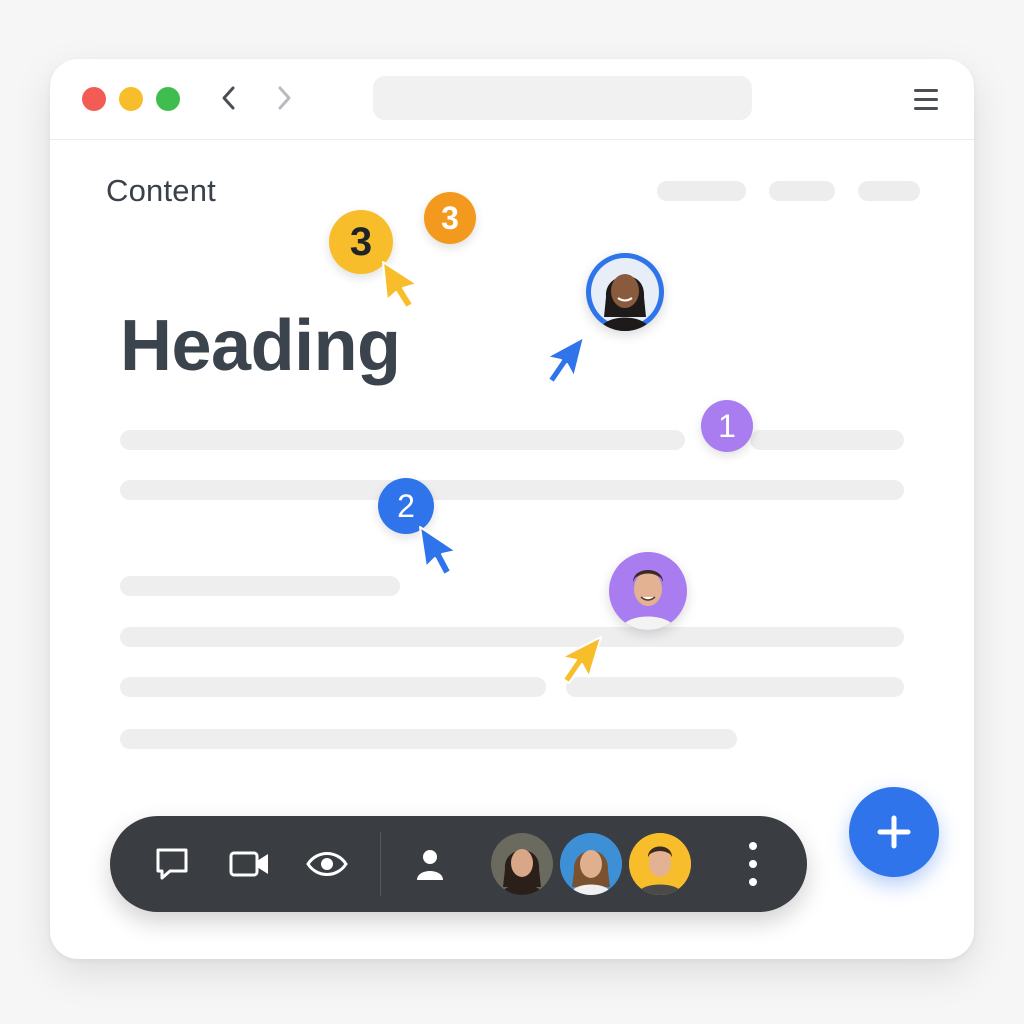  Describe the element at coordinates (94, 99) in the screenshot. I see `close-window-button` at that location.